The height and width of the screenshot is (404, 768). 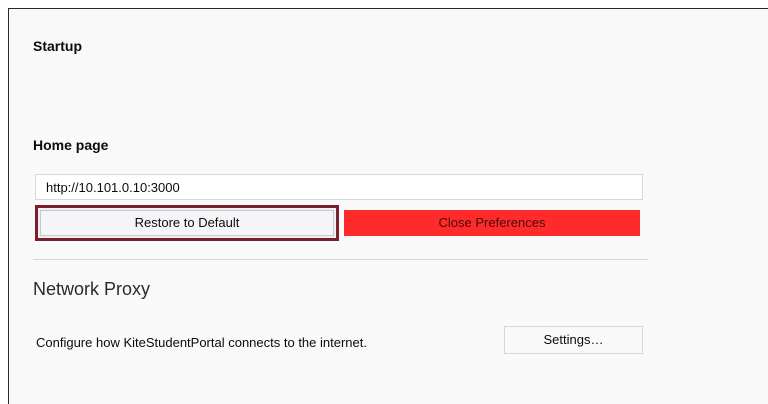 What do you see at coordinates (57, 46) in the screenshot?
I see `startup-section-title: Startup` at bounding box center [57, 46].